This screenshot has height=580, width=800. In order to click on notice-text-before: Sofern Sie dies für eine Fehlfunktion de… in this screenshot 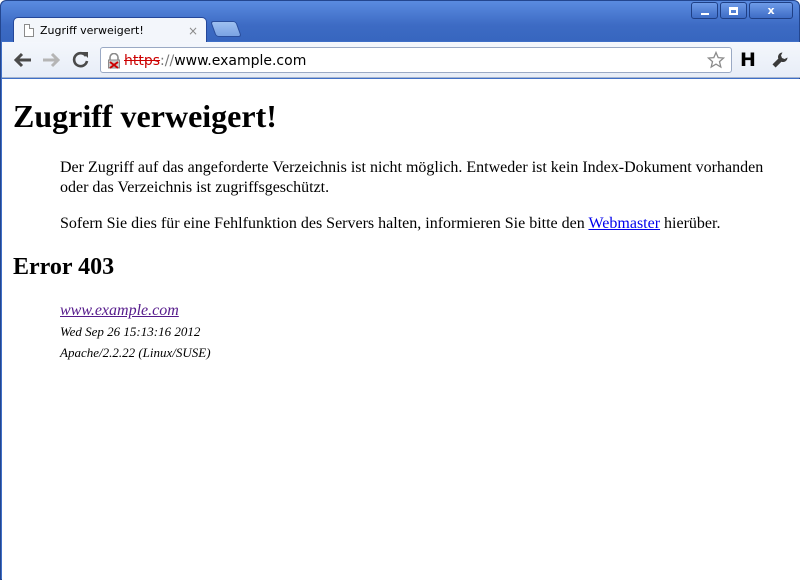, I will do `click(324, 223)`.